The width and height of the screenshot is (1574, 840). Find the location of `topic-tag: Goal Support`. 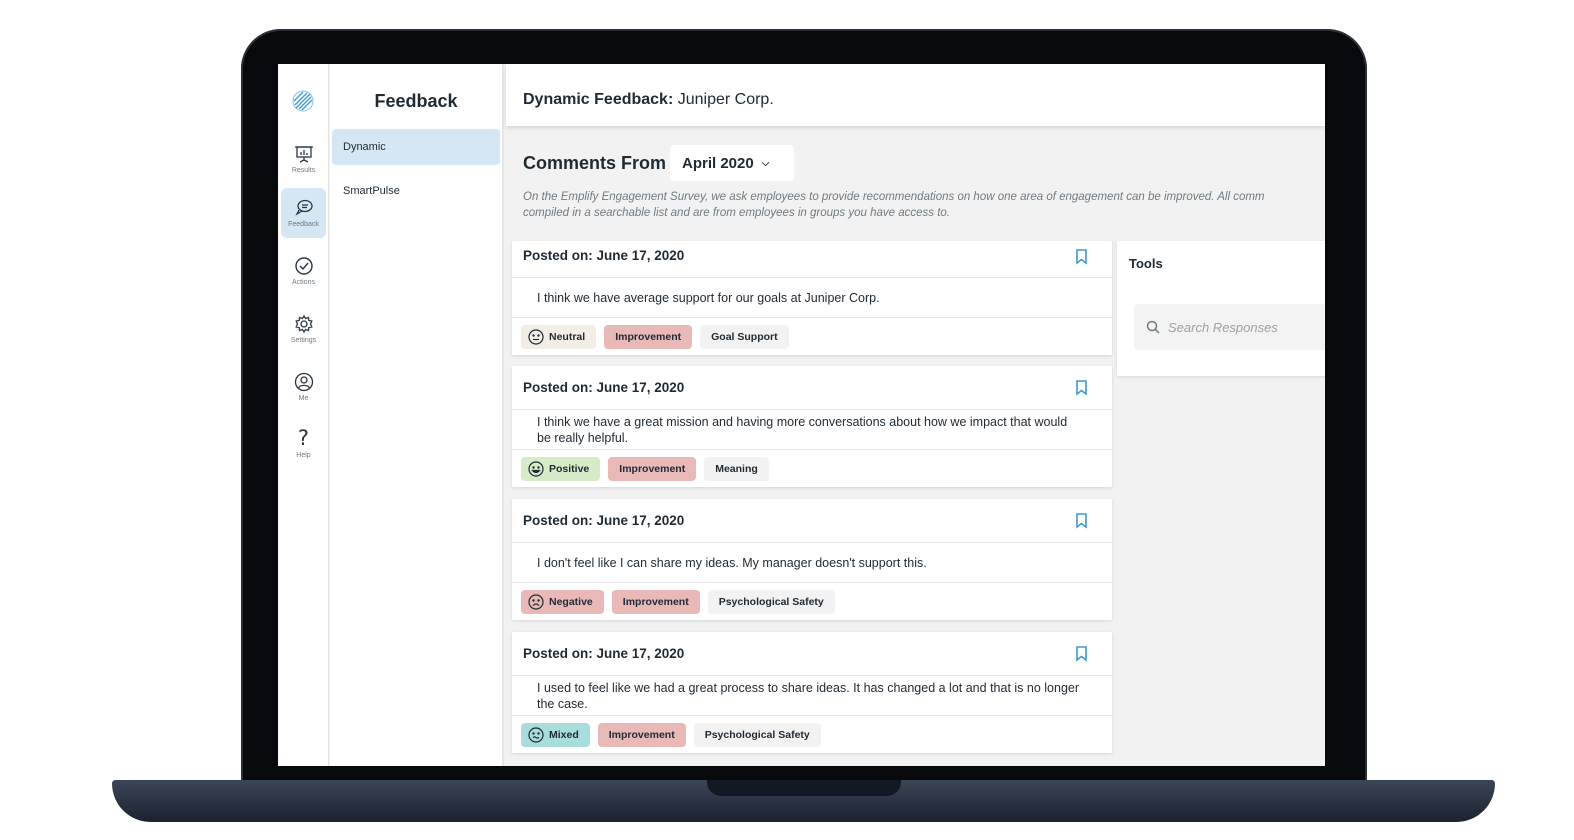

topic-tag: Goal Support is located at coordinates (744, 336).